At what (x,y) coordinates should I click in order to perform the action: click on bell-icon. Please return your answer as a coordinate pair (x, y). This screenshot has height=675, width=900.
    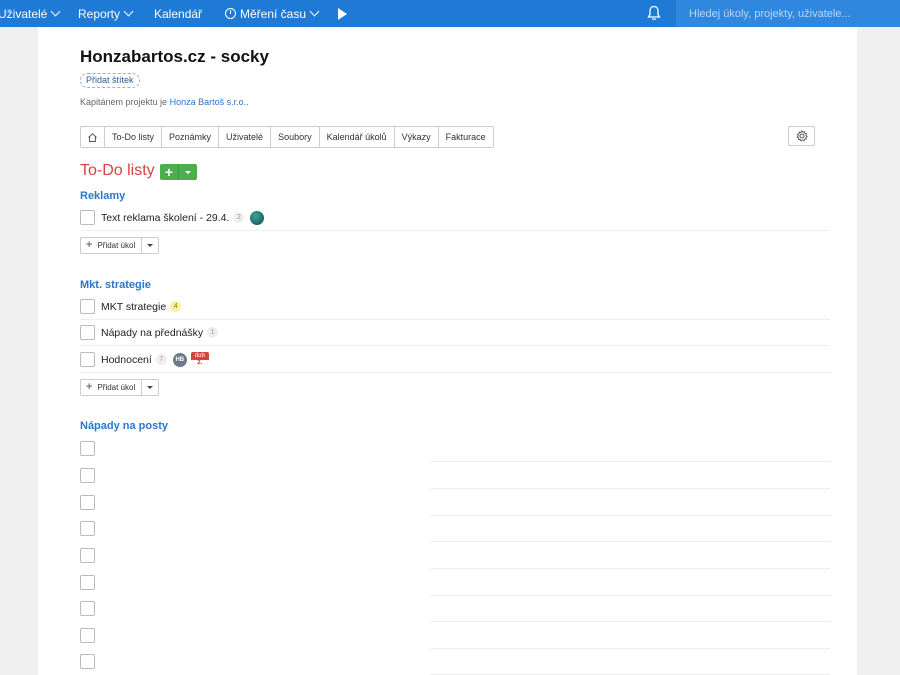
    Looking at the image, I should click on (654, 13).